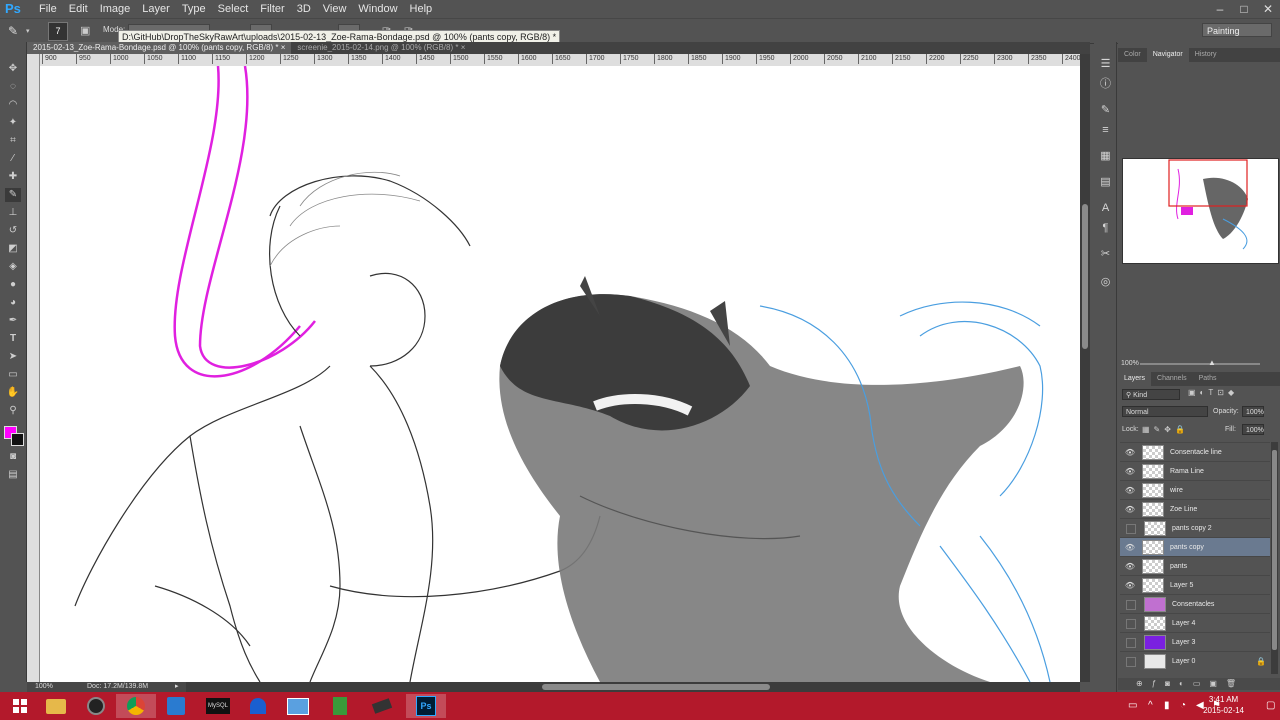 The height and width of the screenshot is (720, 1280). I want to click on layer-filter-kind: ⚲ Kind, so click(1151, 394).